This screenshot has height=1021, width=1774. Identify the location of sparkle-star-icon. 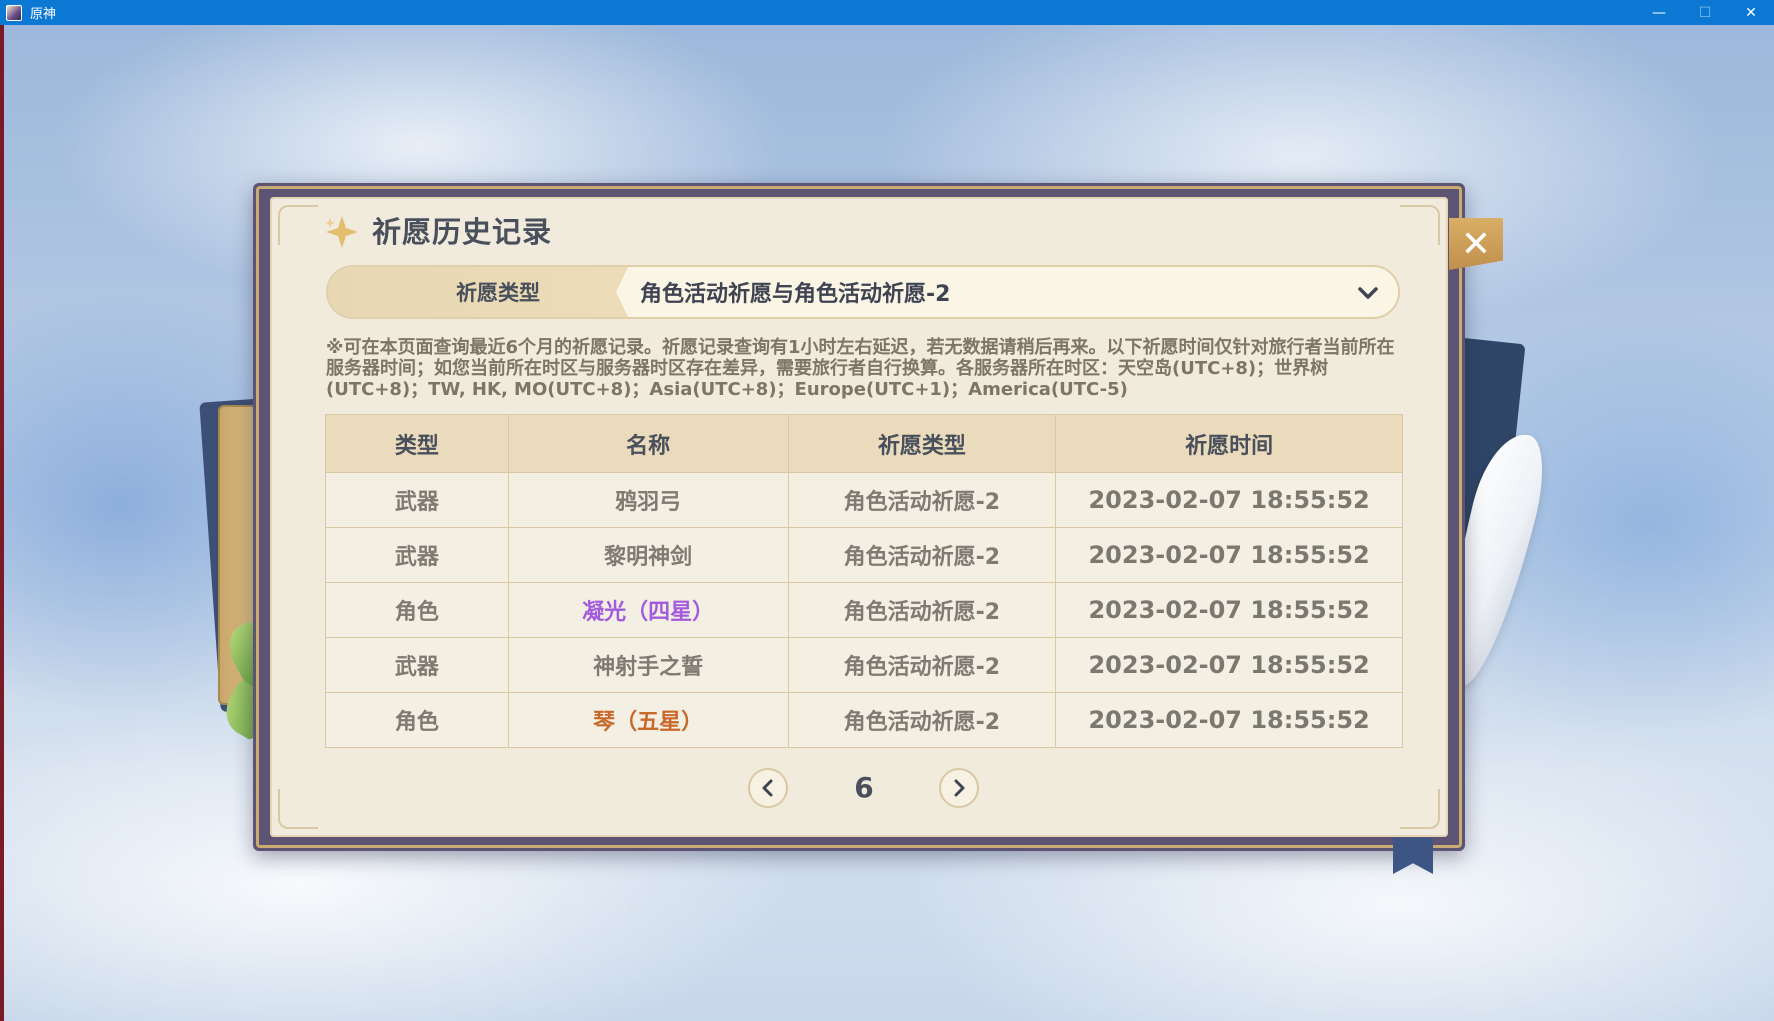
(341, 232).